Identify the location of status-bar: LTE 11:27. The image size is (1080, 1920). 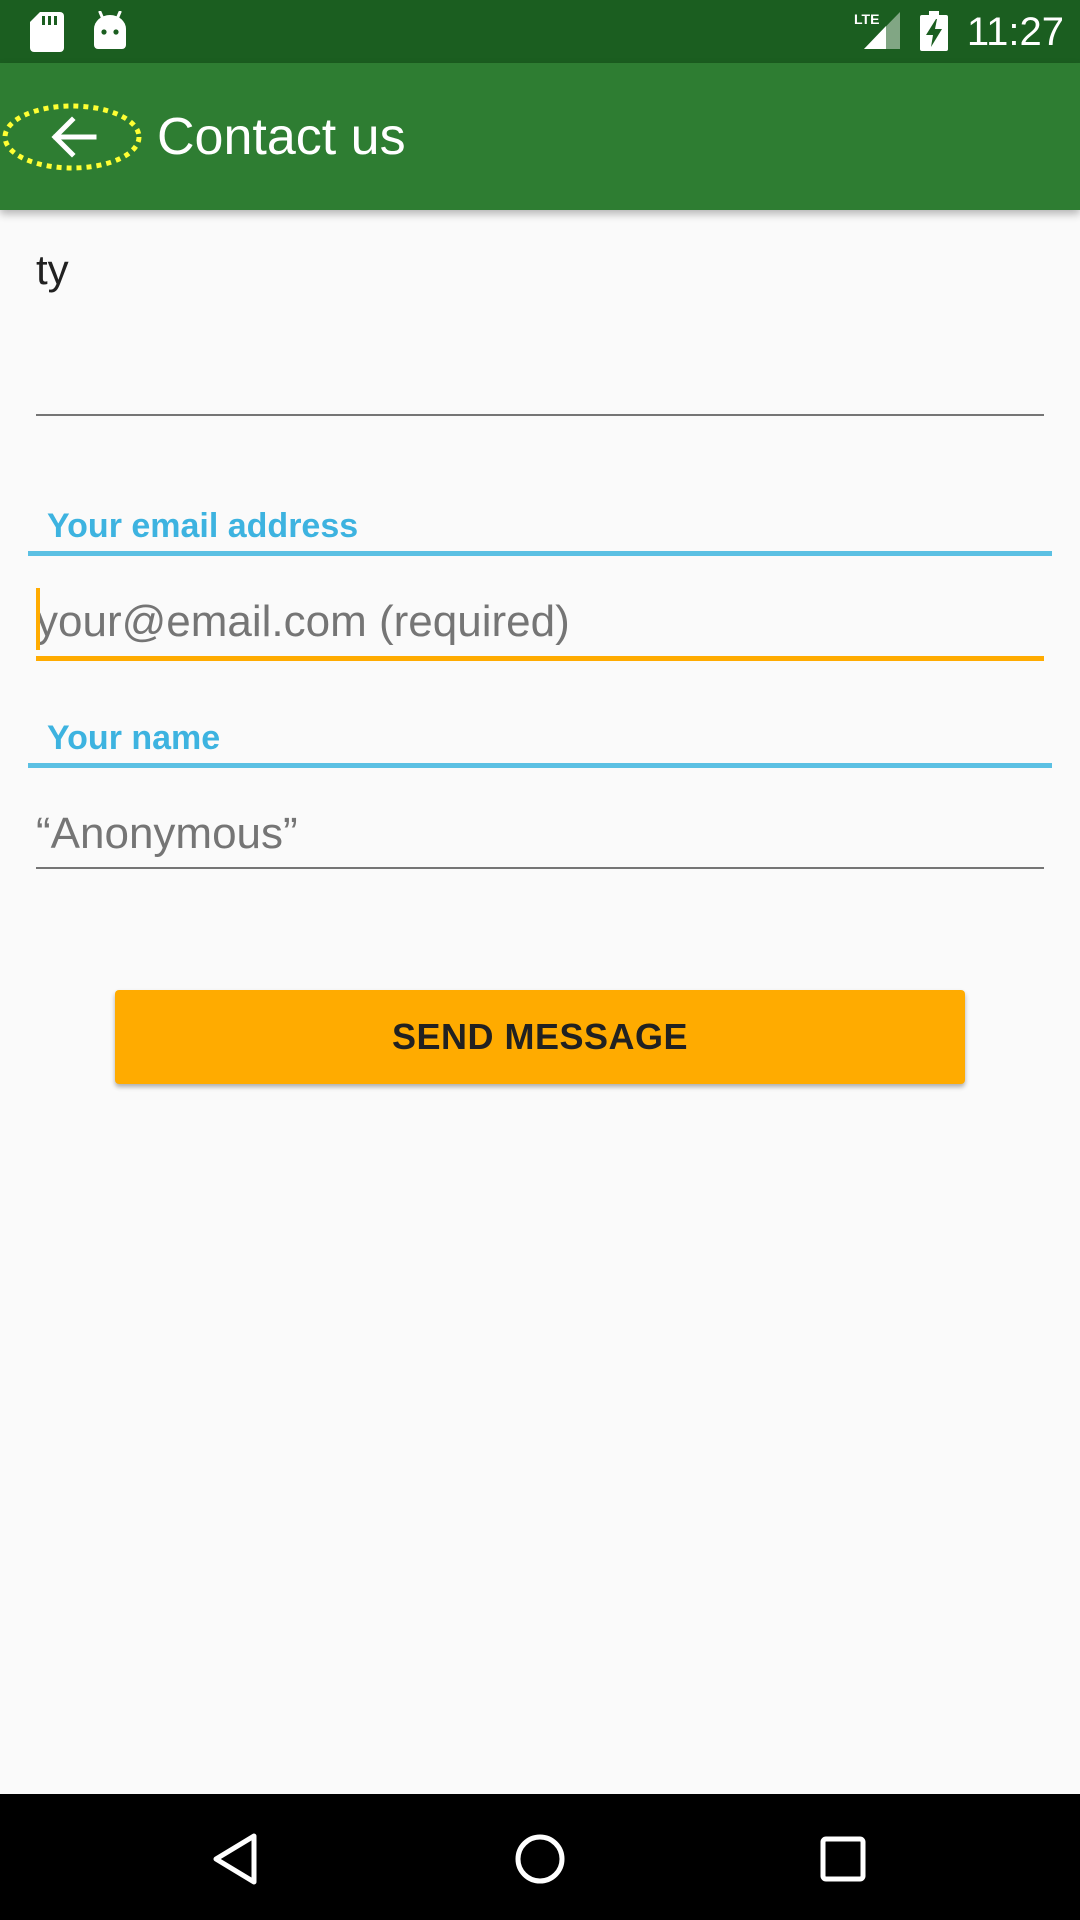
(540, 31).